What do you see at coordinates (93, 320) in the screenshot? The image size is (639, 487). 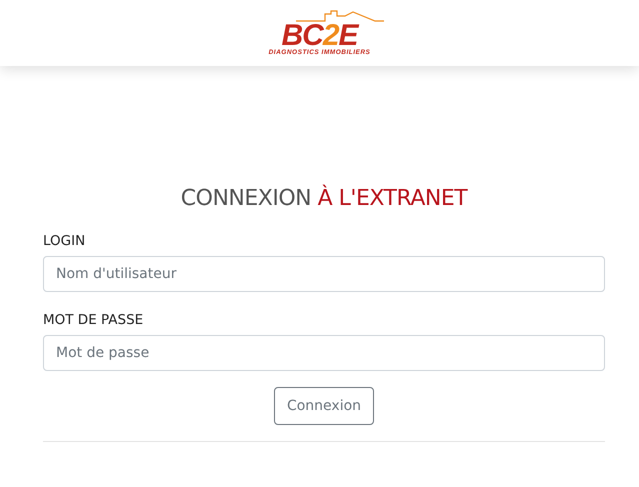 I see `field-label: MOT DE PASSE` at bounding box center [93, 320].